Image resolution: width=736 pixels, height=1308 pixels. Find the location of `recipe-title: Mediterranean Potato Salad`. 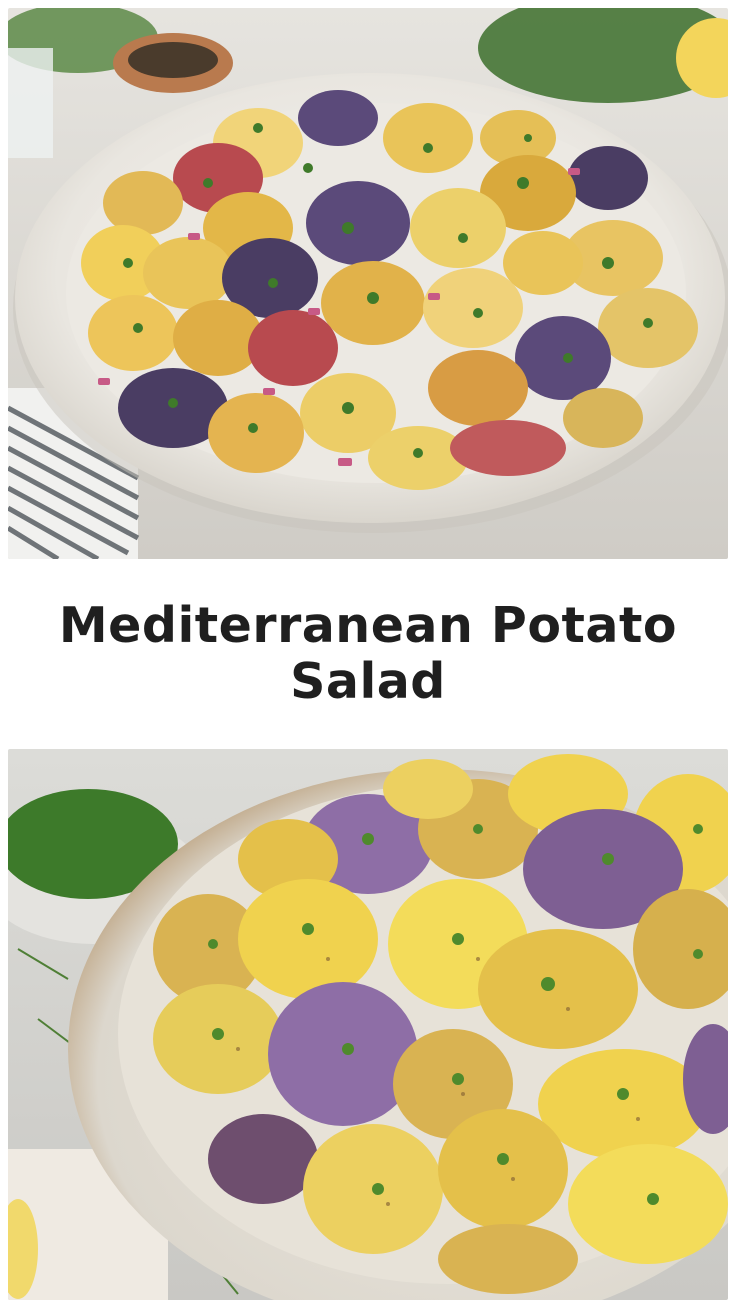

recipe-title: Mediterranean Potato Salad is located at coordinates (368, 653).